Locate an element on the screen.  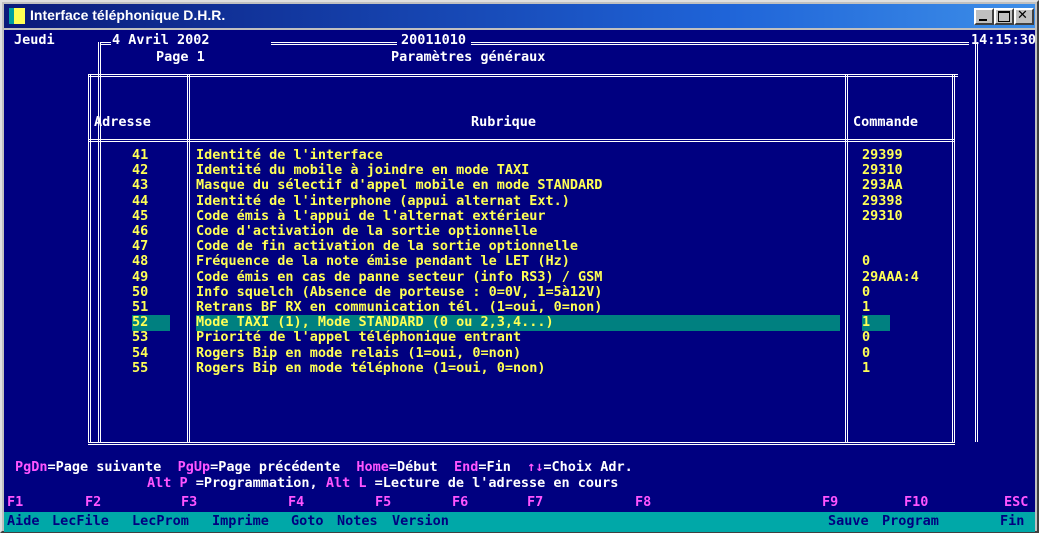
window-title: Interface téléphonique D.H.R. is located at coordinates (128, 15).